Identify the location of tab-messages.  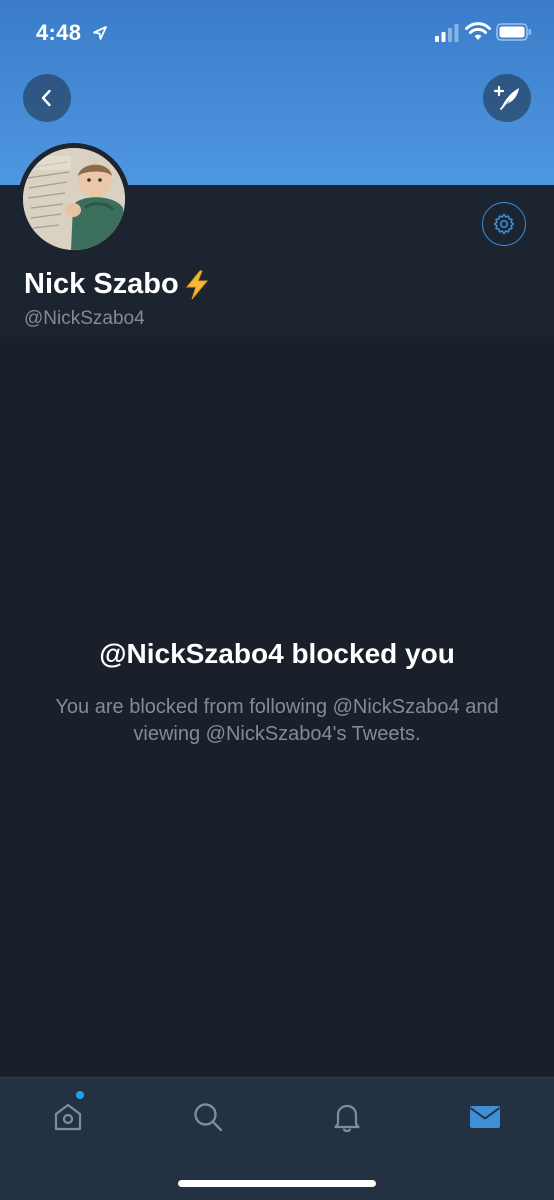
(485, 1117).